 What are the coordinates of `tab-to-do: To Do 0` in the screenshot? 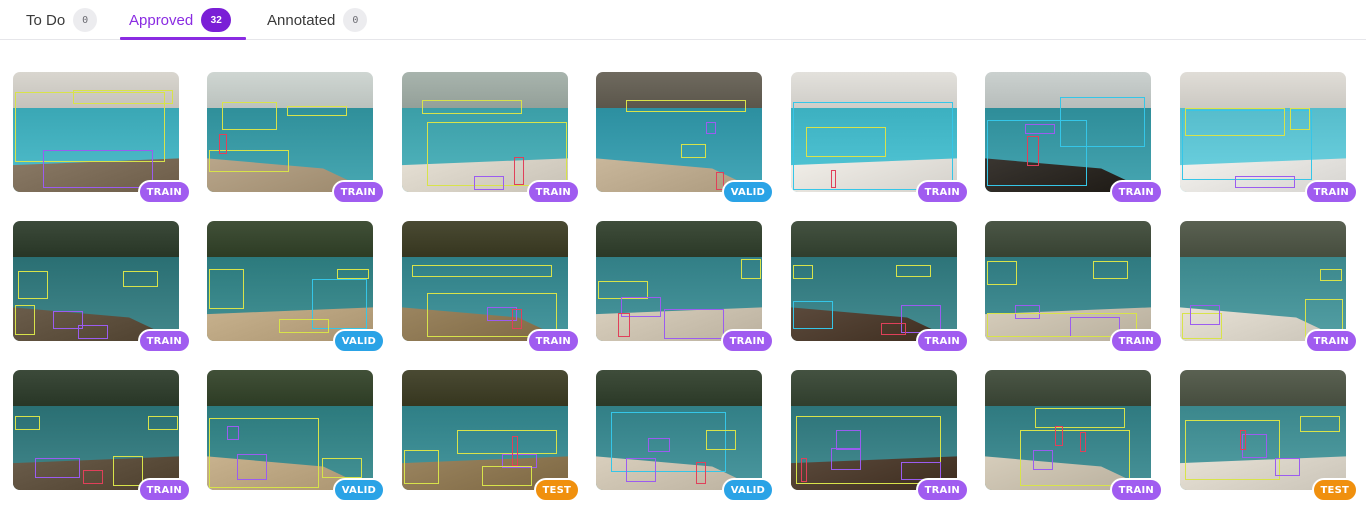 It's located at (62, 20).